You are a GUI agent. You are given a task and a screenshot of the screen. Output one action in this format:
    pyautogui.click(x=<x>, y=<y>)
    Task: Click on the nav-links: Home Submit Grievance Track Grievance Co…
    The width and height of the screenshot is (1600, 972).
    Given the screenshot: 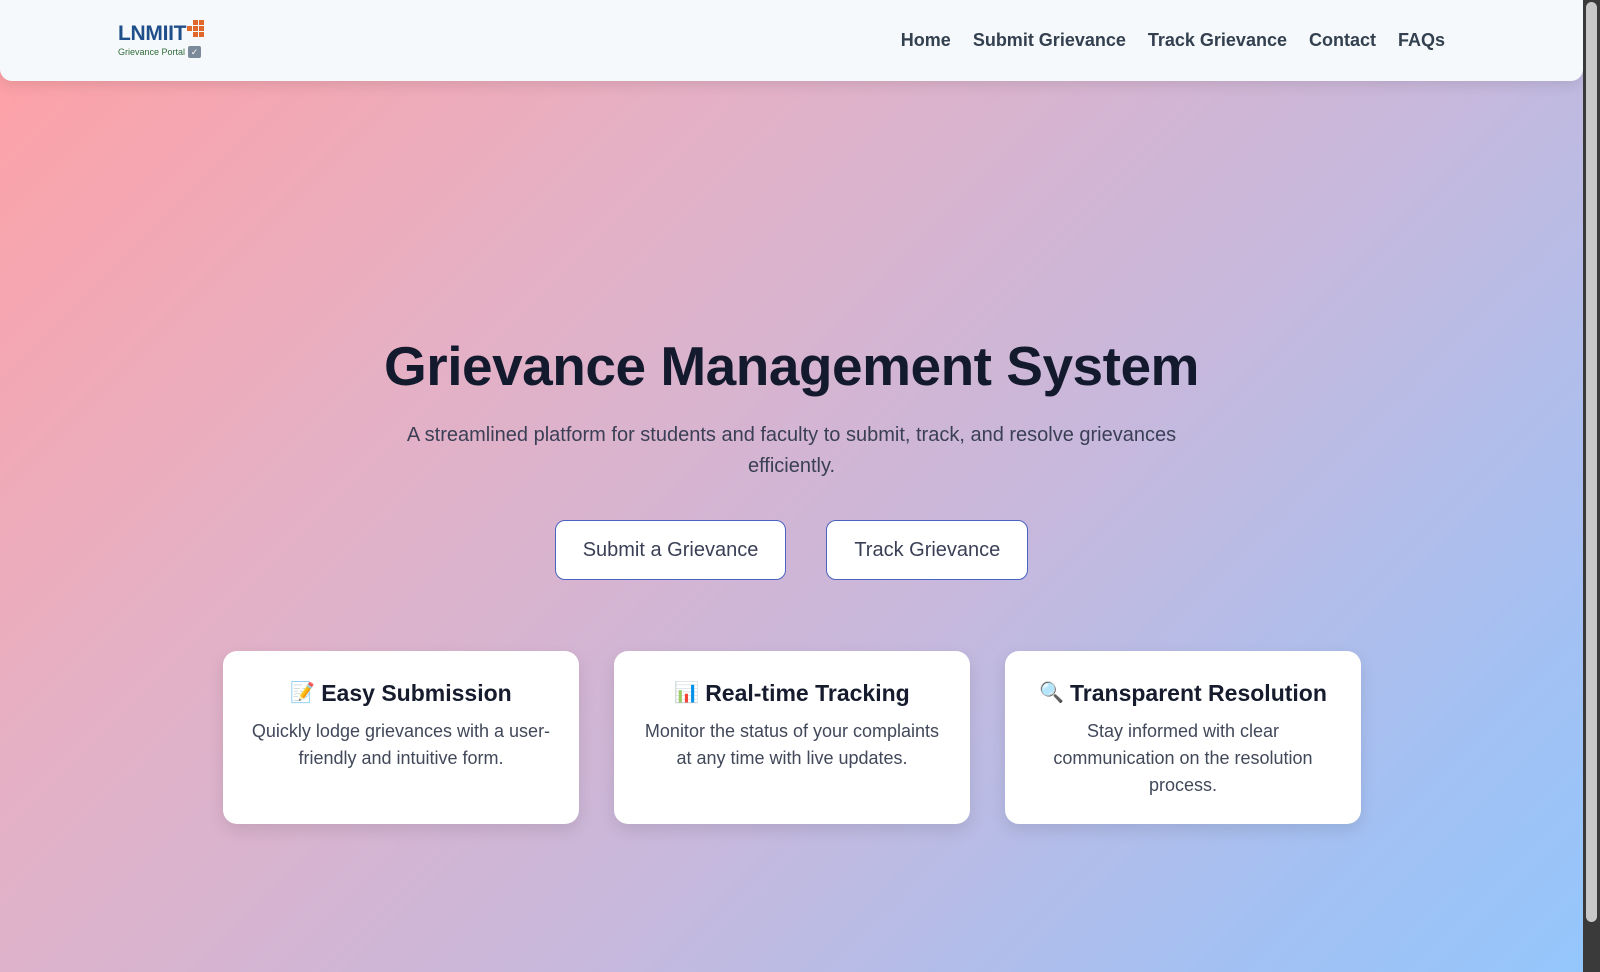 What is the action you would take?
    pyautogui.click(x=1173, y=40)
    